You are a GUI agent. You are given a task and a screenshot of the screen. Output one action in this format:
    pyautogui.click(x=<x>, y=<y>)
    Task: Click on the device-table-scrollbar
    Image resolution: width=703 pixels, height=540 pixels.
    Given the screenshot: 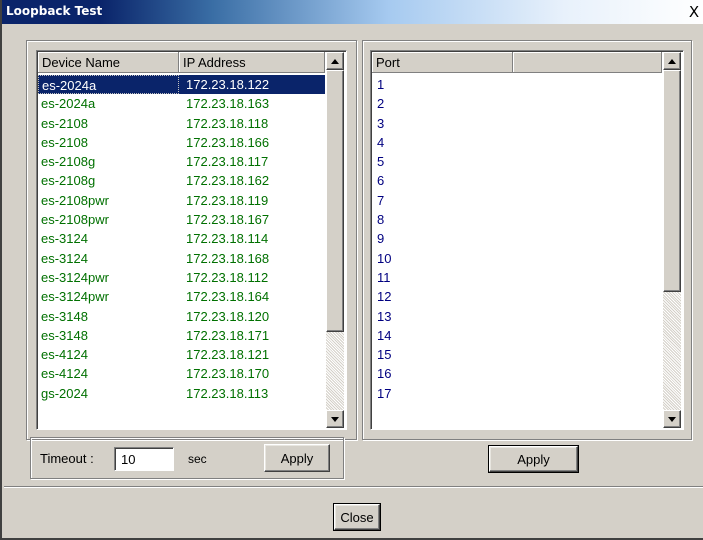 What is the action you would take?
    pyautogui.click(x=335, y=240)
    